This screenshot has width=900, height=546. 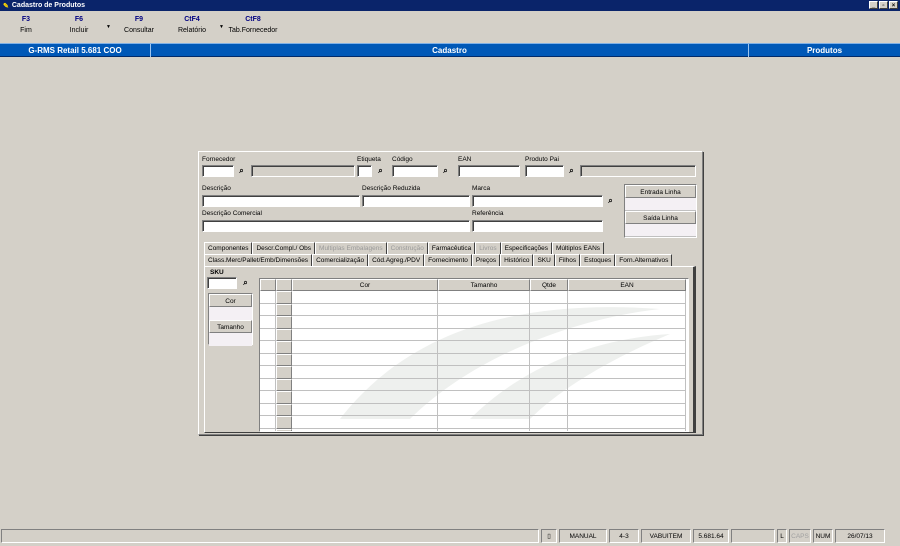 I want to click on restore-button: ▫, so click(x=883, y=5).